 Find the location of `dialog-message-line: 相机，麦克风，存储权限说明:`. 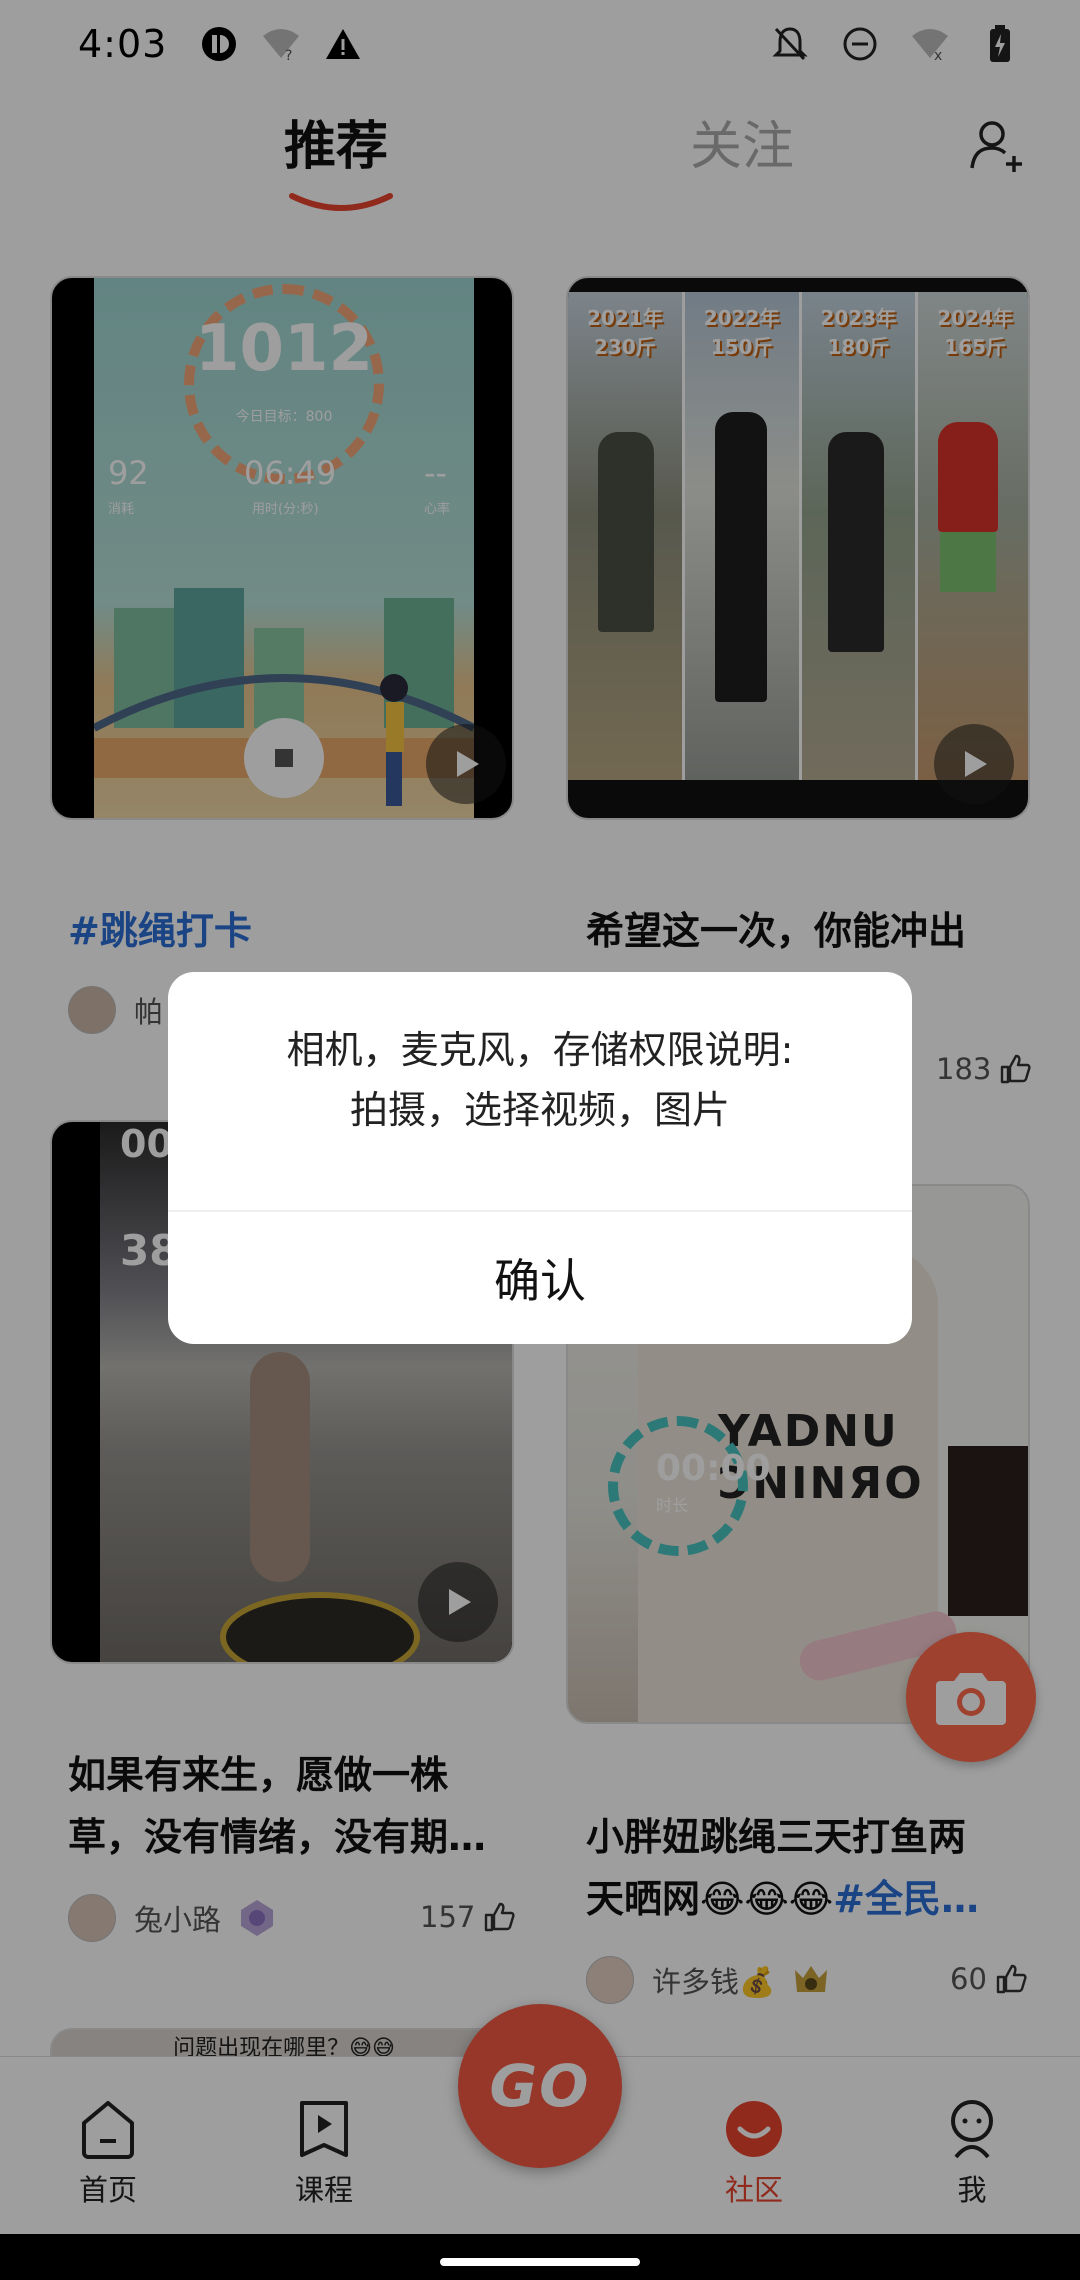

dialog-message-line: 相机，麦克风，存储权限说明: is located at coordinates (540, 1050).